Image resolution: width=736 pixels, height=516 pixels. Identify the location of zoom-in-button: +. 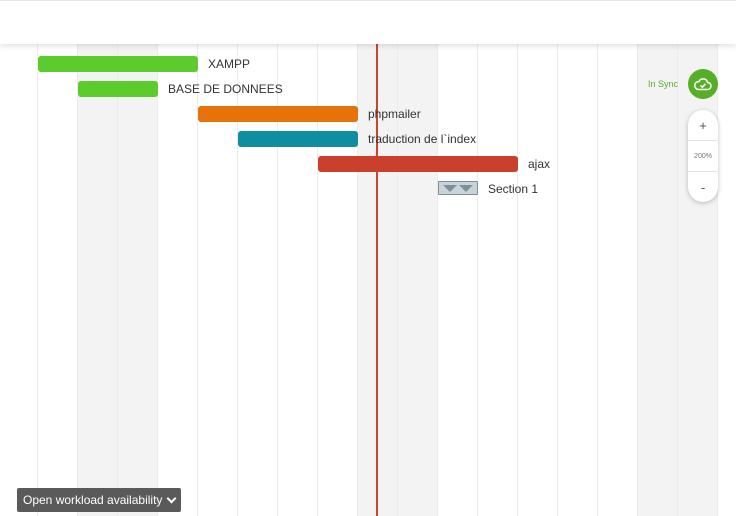
(703, 125).